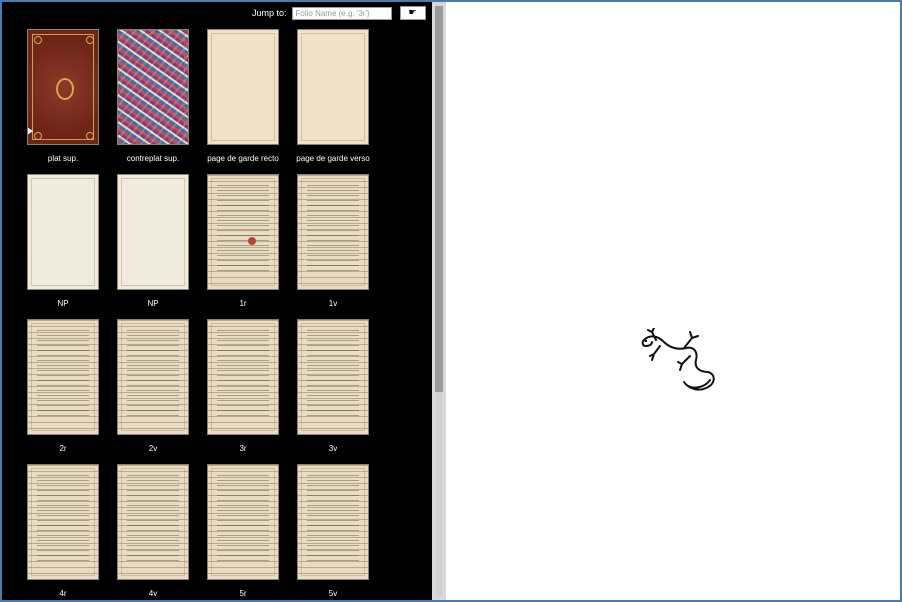  I want to click on folio-thumbnail-item: 3v, so click(333, 391).